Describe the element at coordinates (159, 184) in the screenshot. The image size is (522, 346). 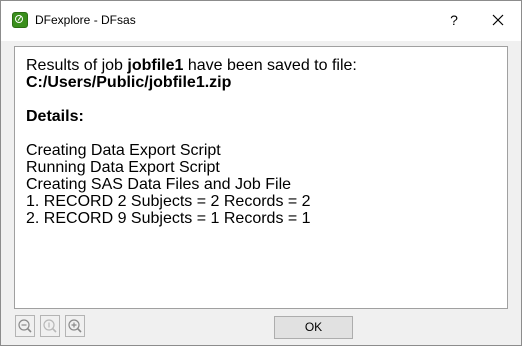
I see `details-line: Creating SAS Data Files and Job File` at that location.